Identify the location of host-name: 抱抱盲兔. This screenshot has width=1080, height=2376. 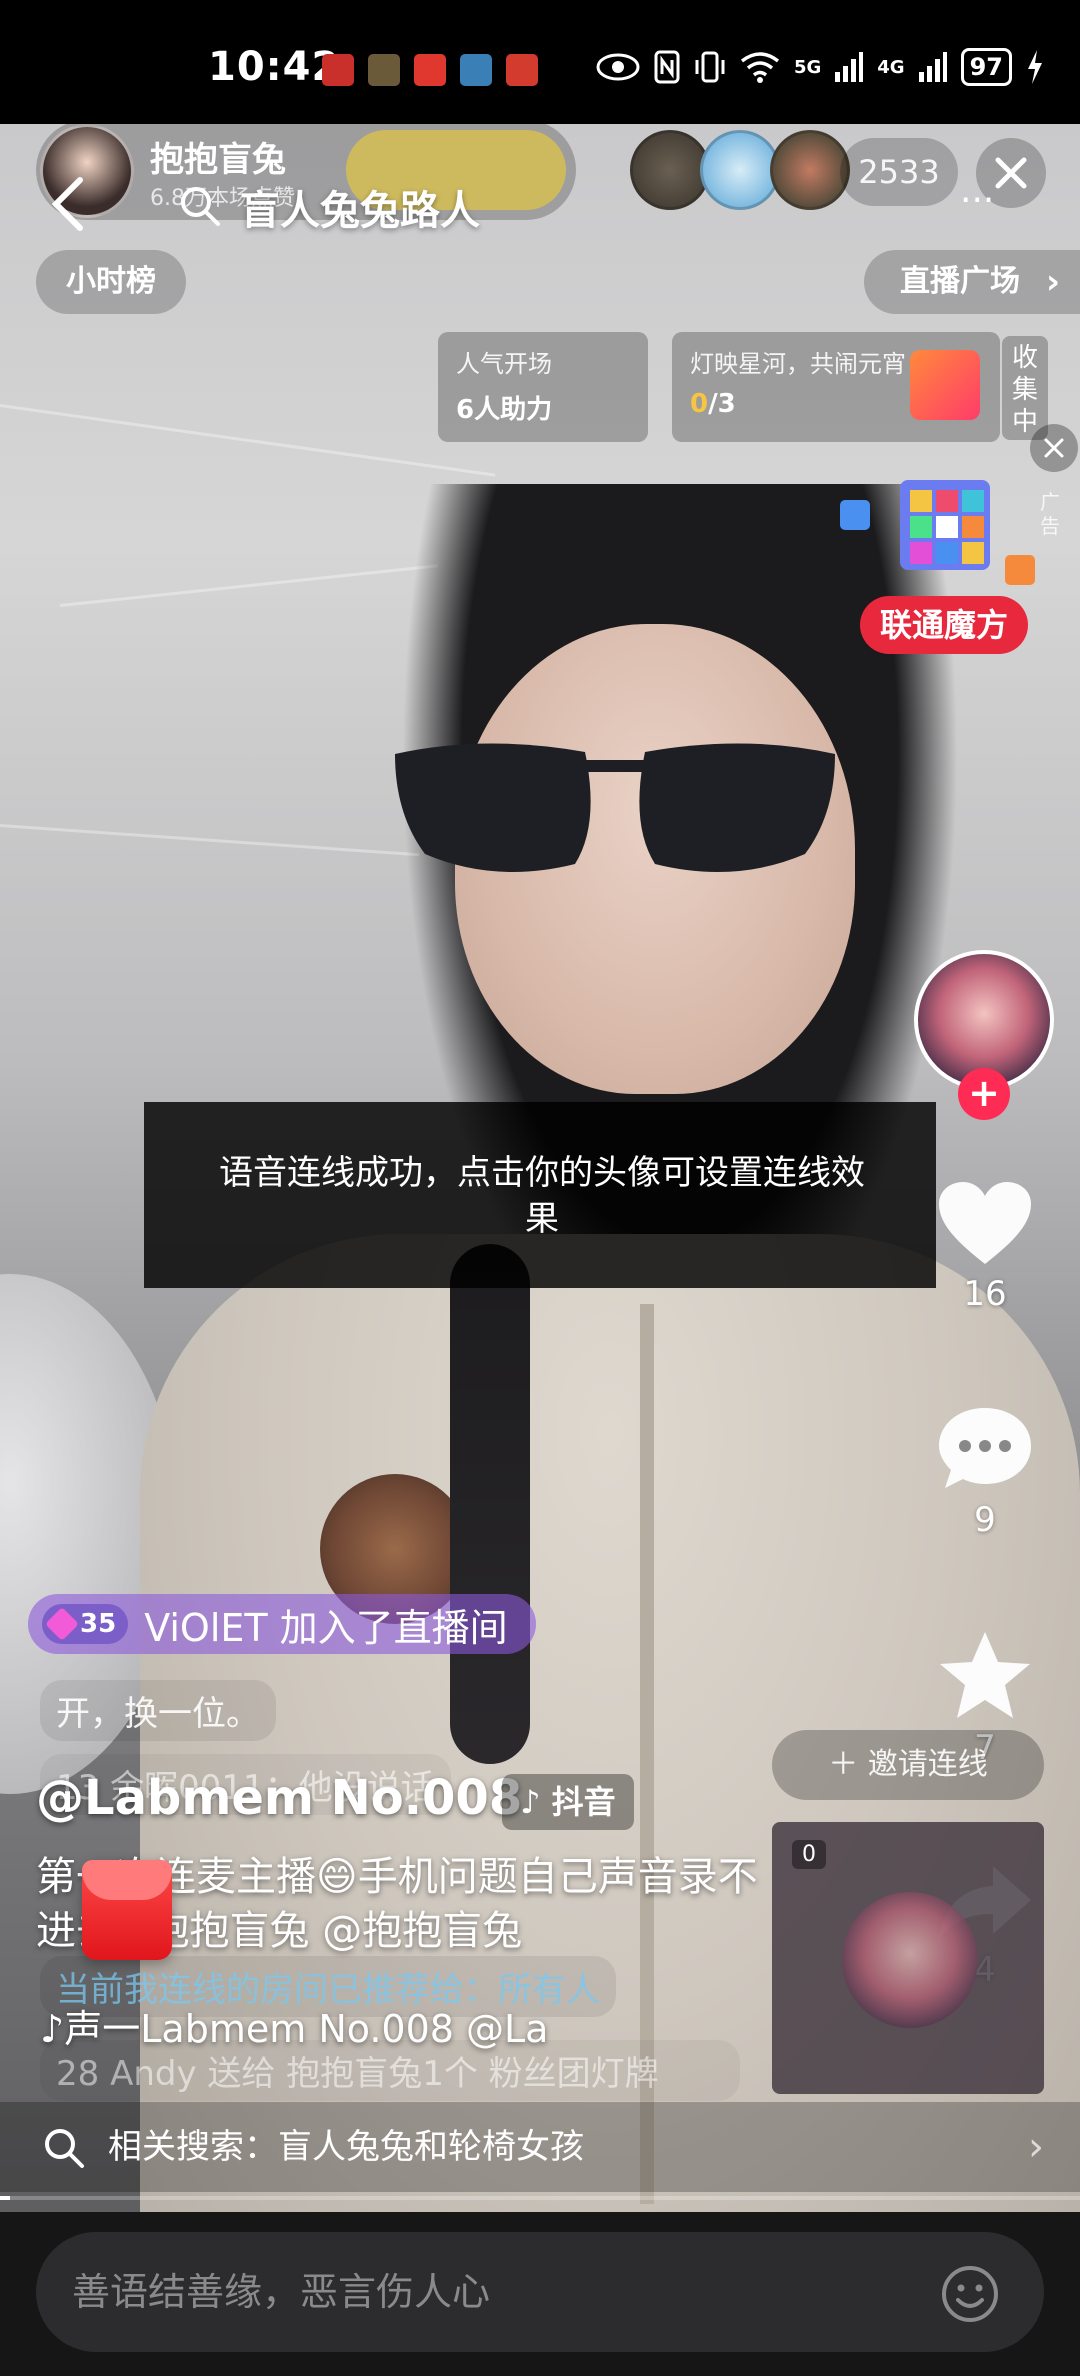
(218, 156).